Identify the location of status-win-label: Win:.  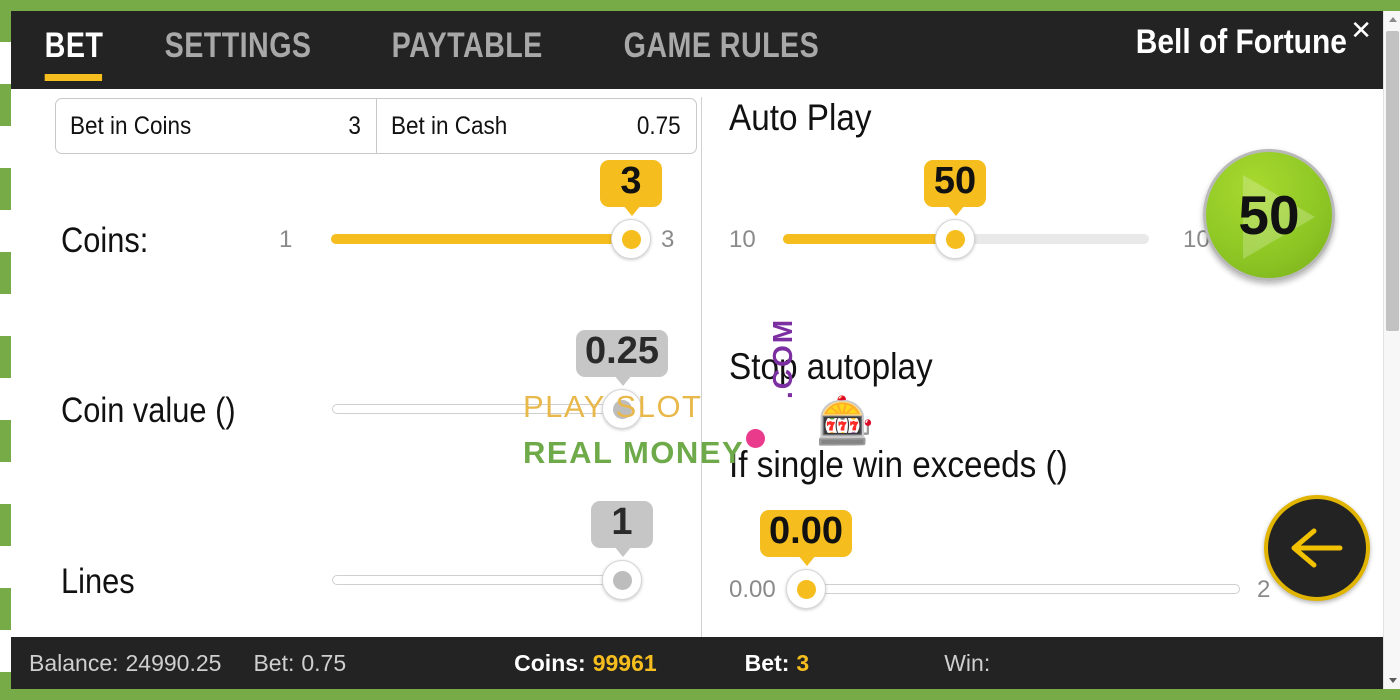
(967, 662).